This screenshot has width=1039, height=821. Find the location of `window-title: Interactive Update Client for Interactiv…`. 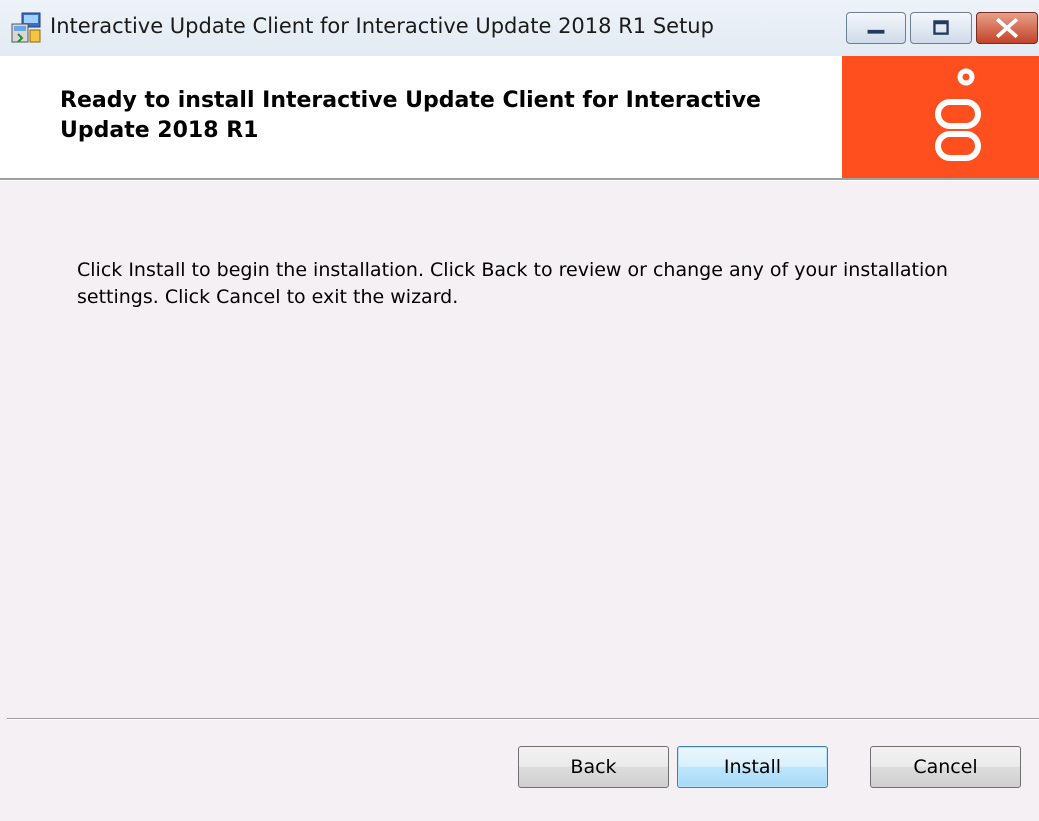

window-title: Interactive Update Client for Interactiv… is located at coordinates (382, 26).